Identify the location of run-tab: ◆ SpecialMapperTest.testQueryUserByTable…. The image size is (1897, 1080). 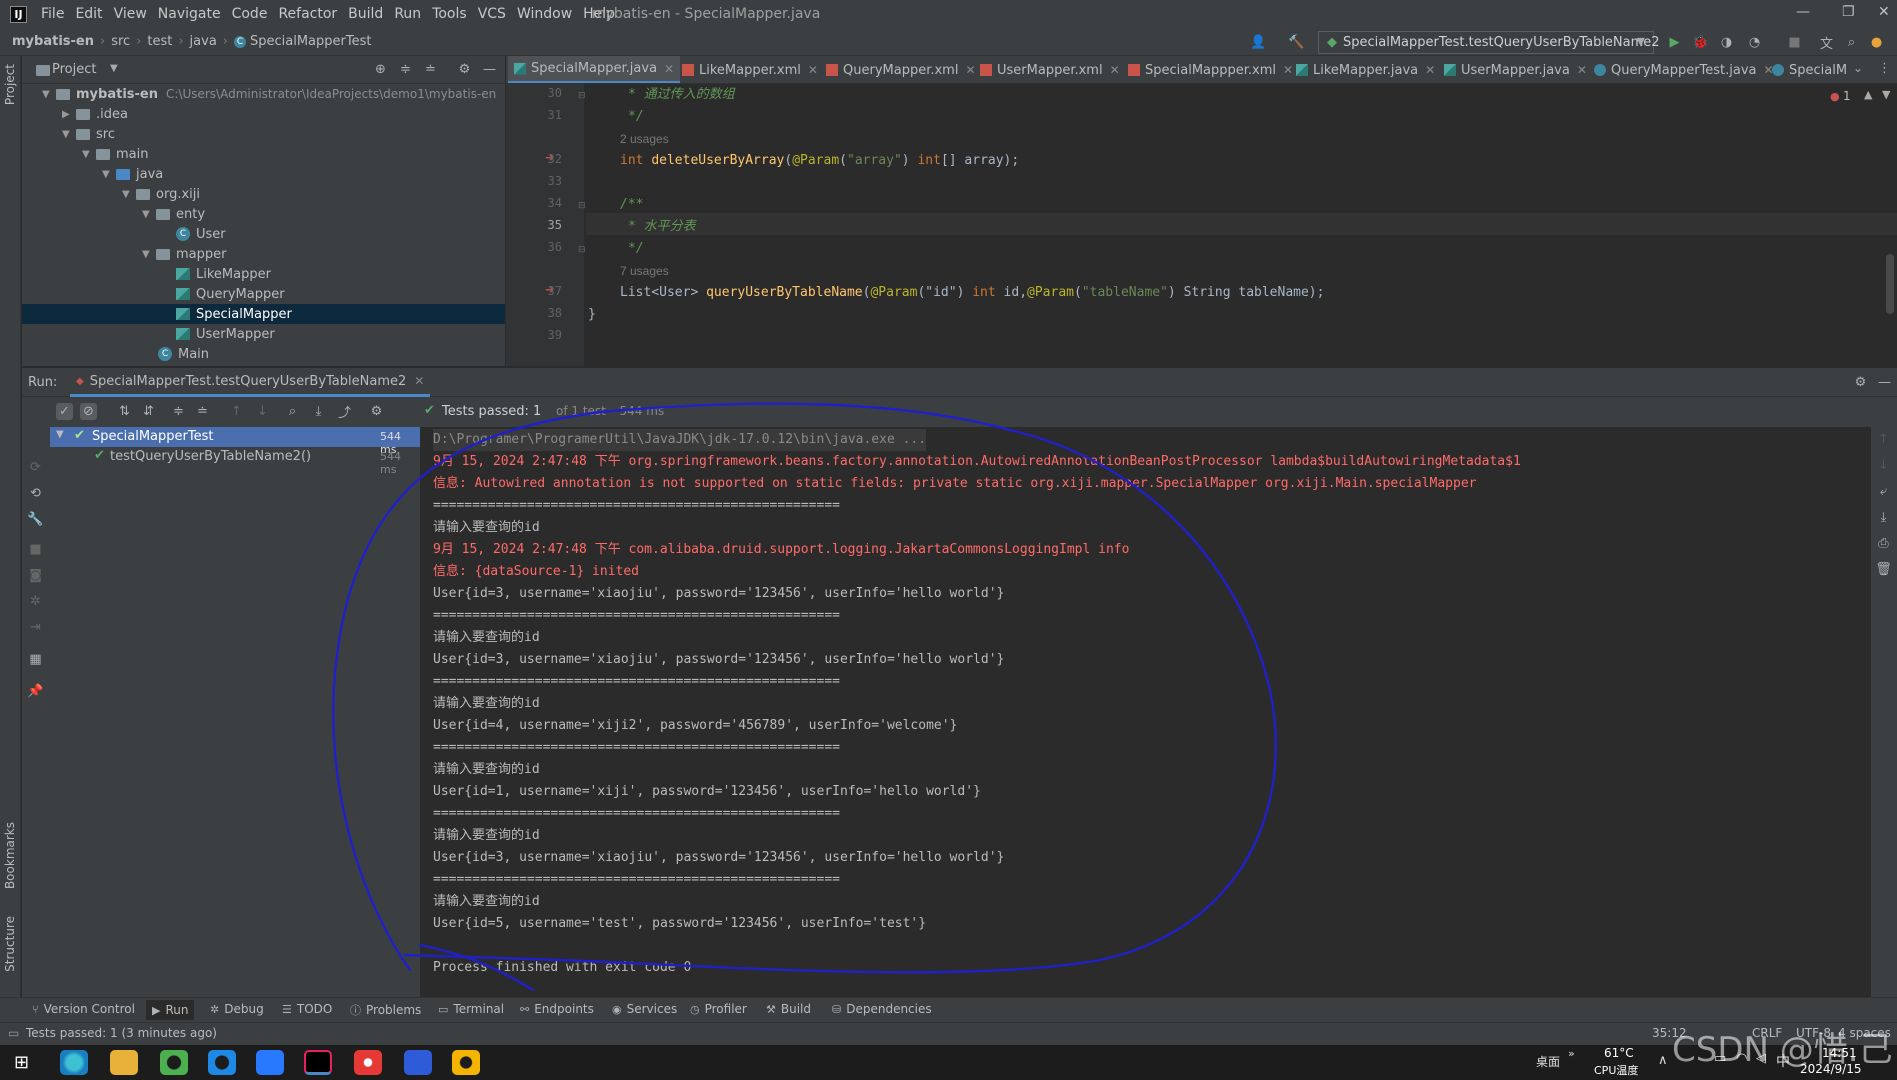
(250, 382).